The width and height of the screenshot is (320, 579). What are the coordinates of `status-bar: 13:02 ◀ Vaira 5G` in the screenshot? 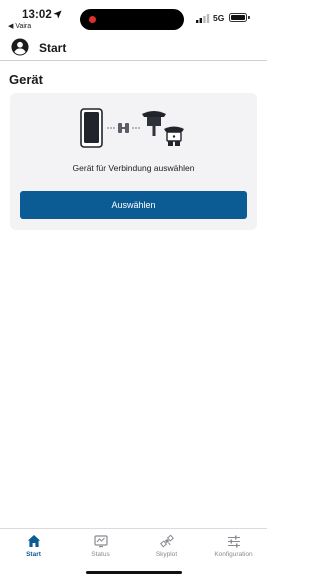 It's located at (133, 17).